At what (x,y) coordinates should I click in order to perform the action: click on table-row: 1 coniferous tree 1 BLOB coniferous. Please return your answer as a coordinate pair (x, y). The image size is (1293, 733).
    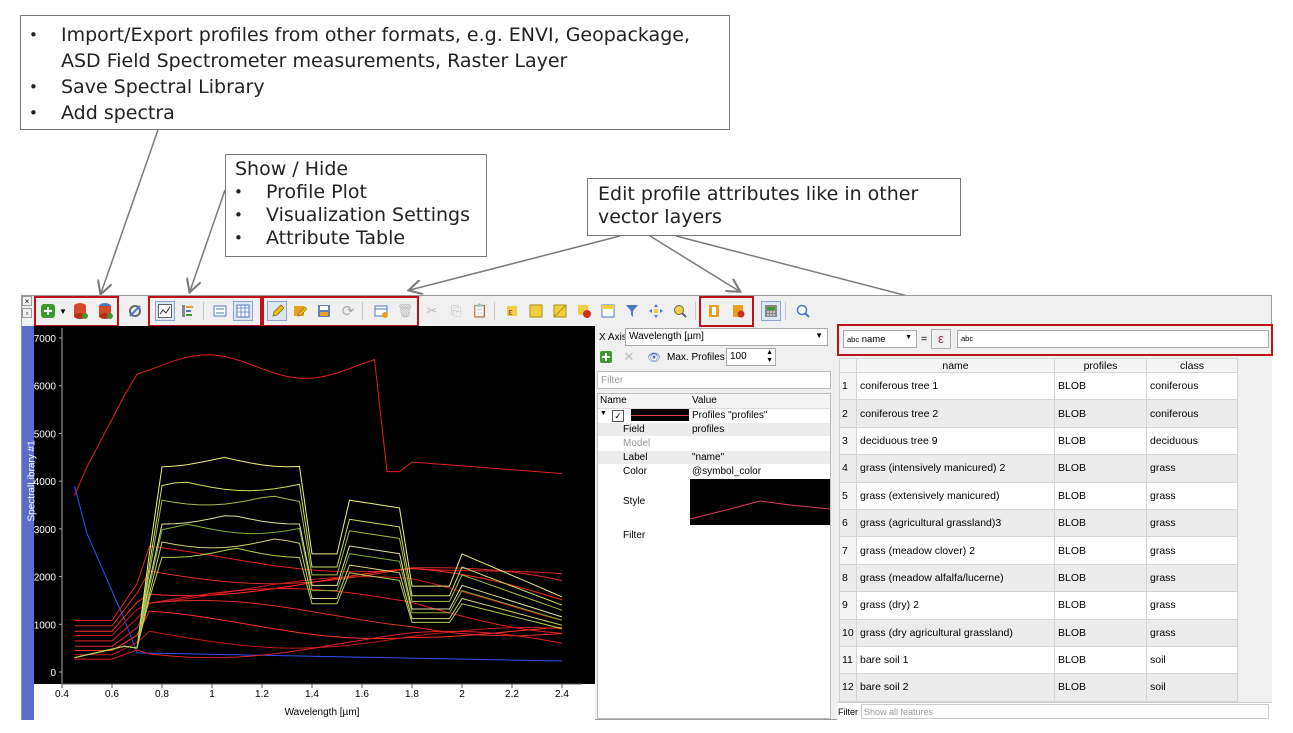
    Looking at the image, I should click on (1038, 386).